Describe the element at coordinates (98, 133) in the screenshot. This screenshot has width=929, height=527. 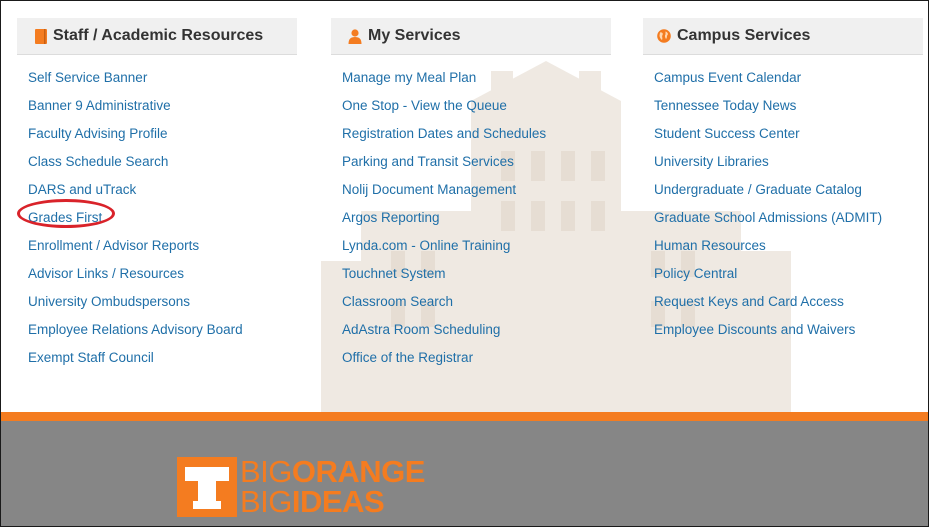
I see `link-label: Faculty Advising Profile` at that location.